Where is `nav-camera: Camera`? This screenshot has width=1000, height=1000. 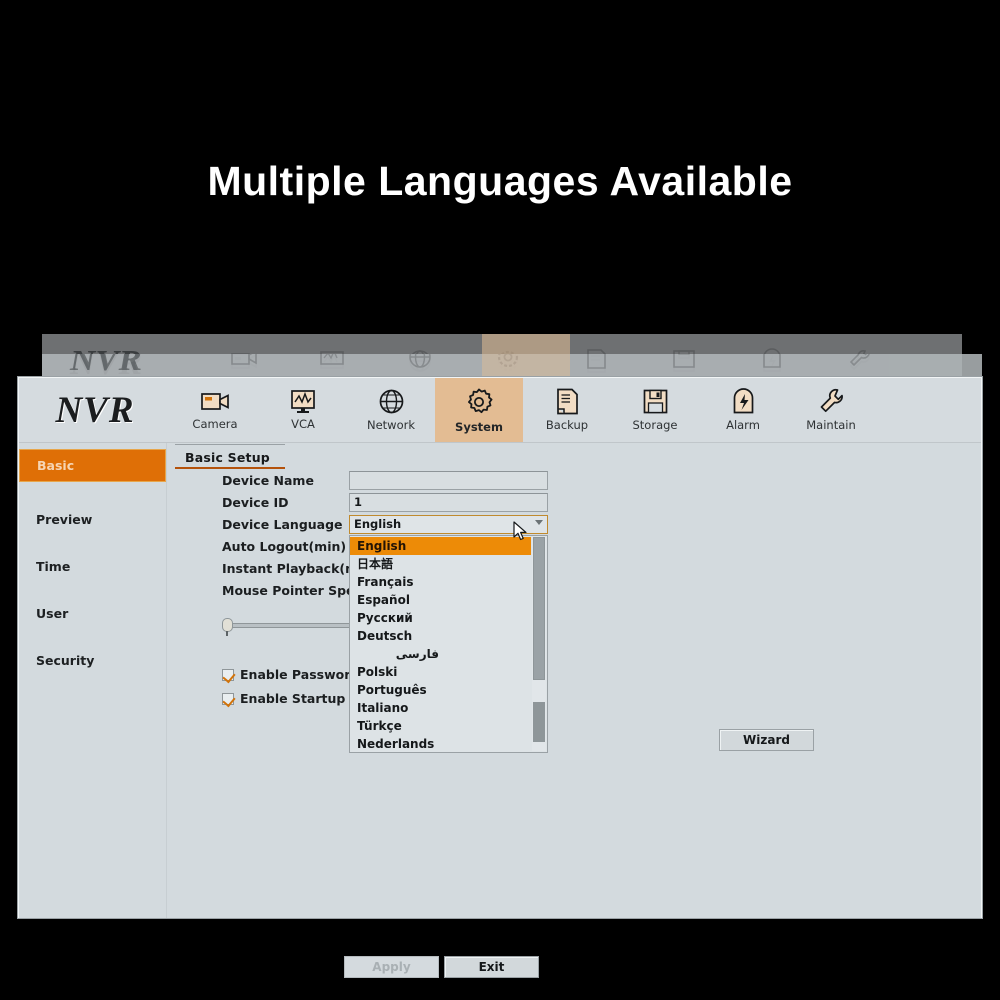
nav-camera: Camera is located at coordinates (215, 410).